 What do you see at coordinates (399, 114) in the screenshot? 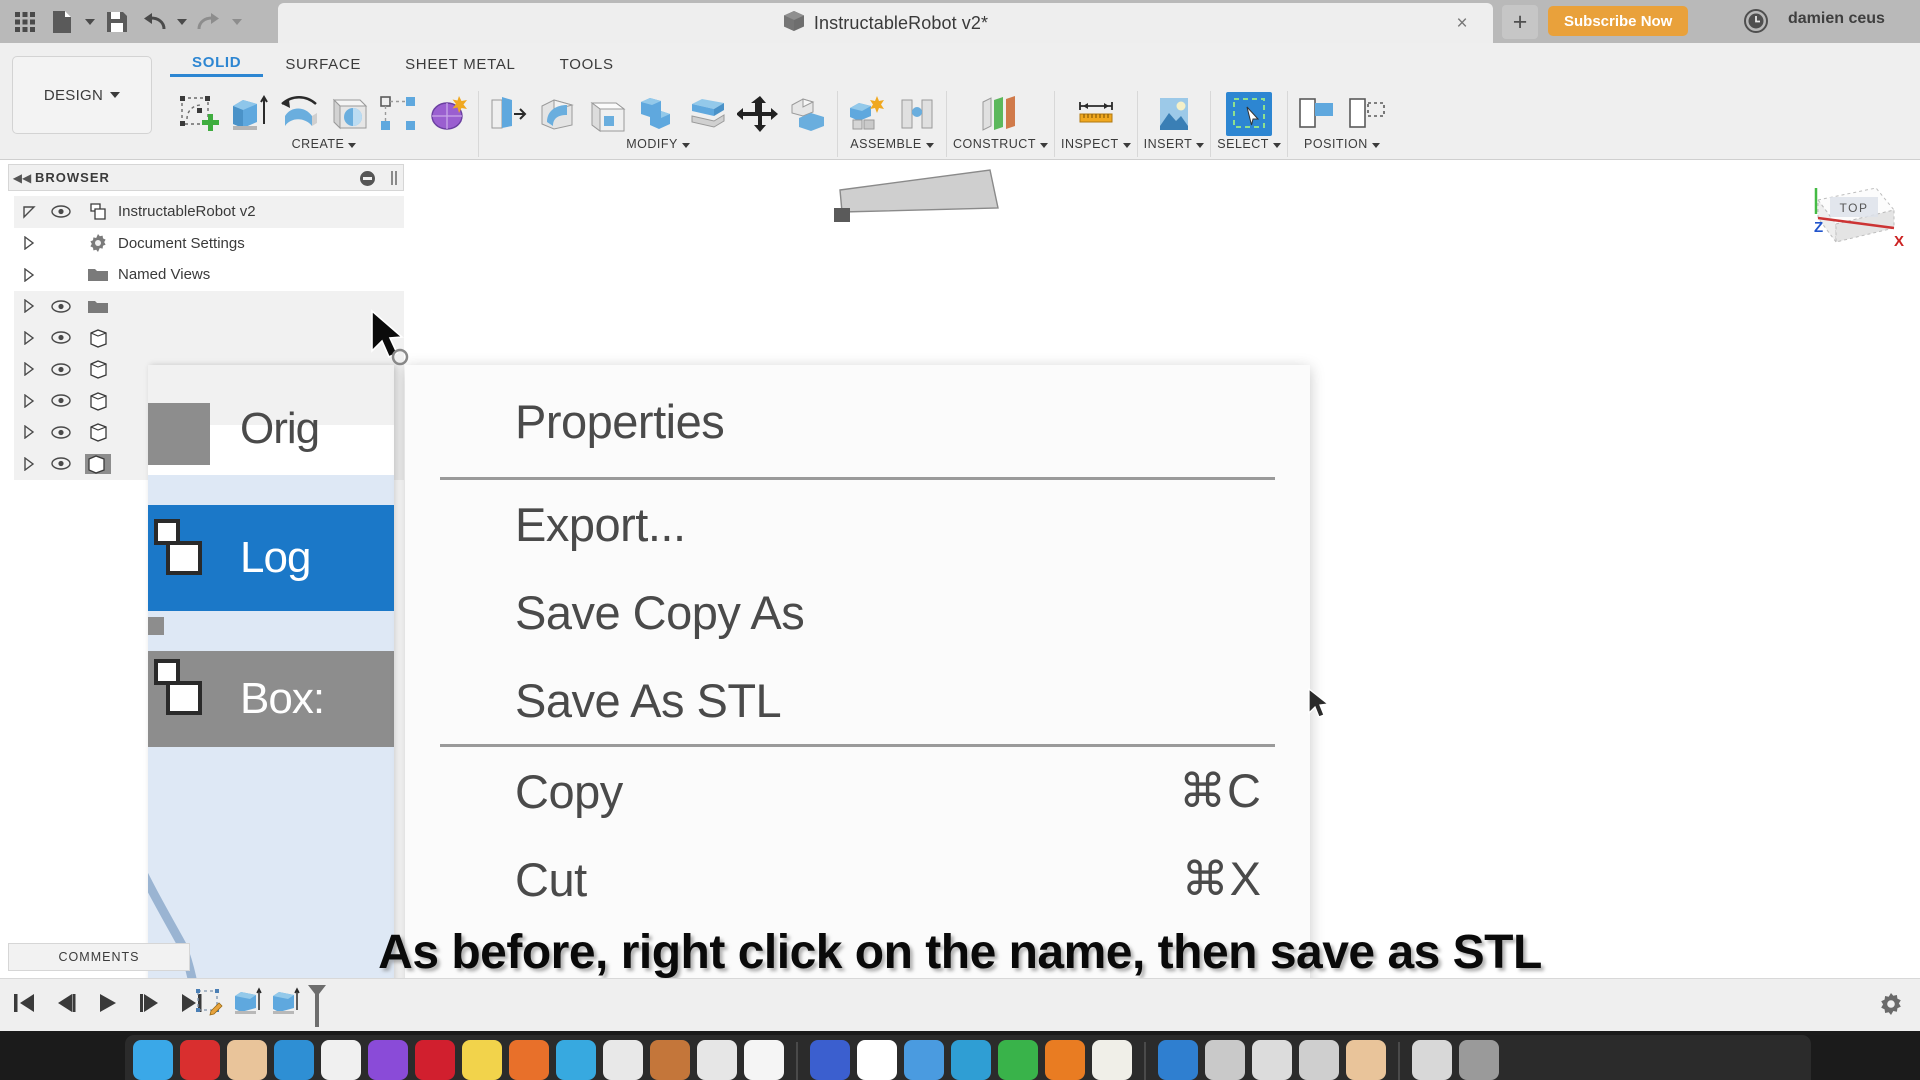
I see `pattern-icon` at bounding box center [399, 114].